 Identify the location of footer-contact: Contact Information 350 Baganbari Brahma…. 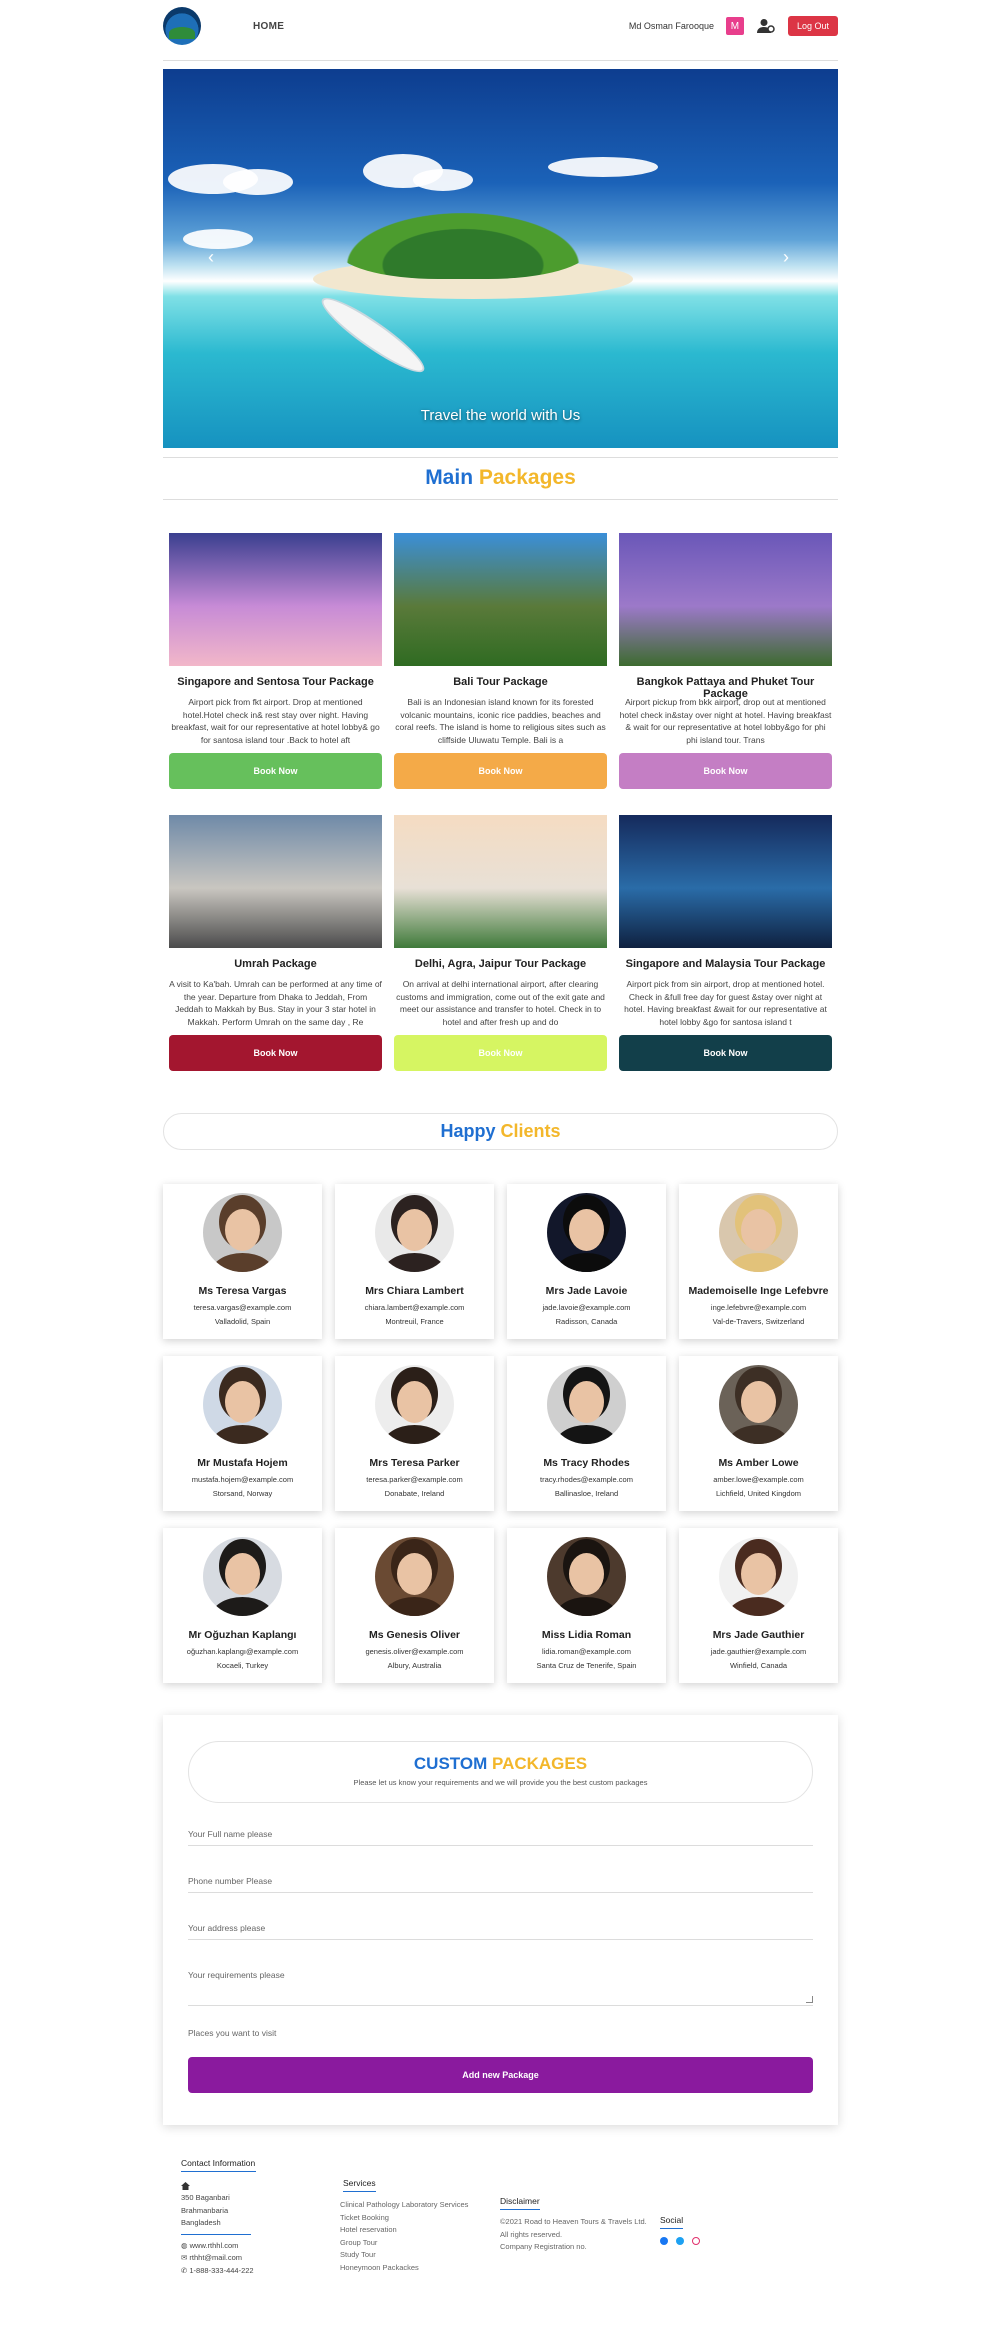
(226, 2217).